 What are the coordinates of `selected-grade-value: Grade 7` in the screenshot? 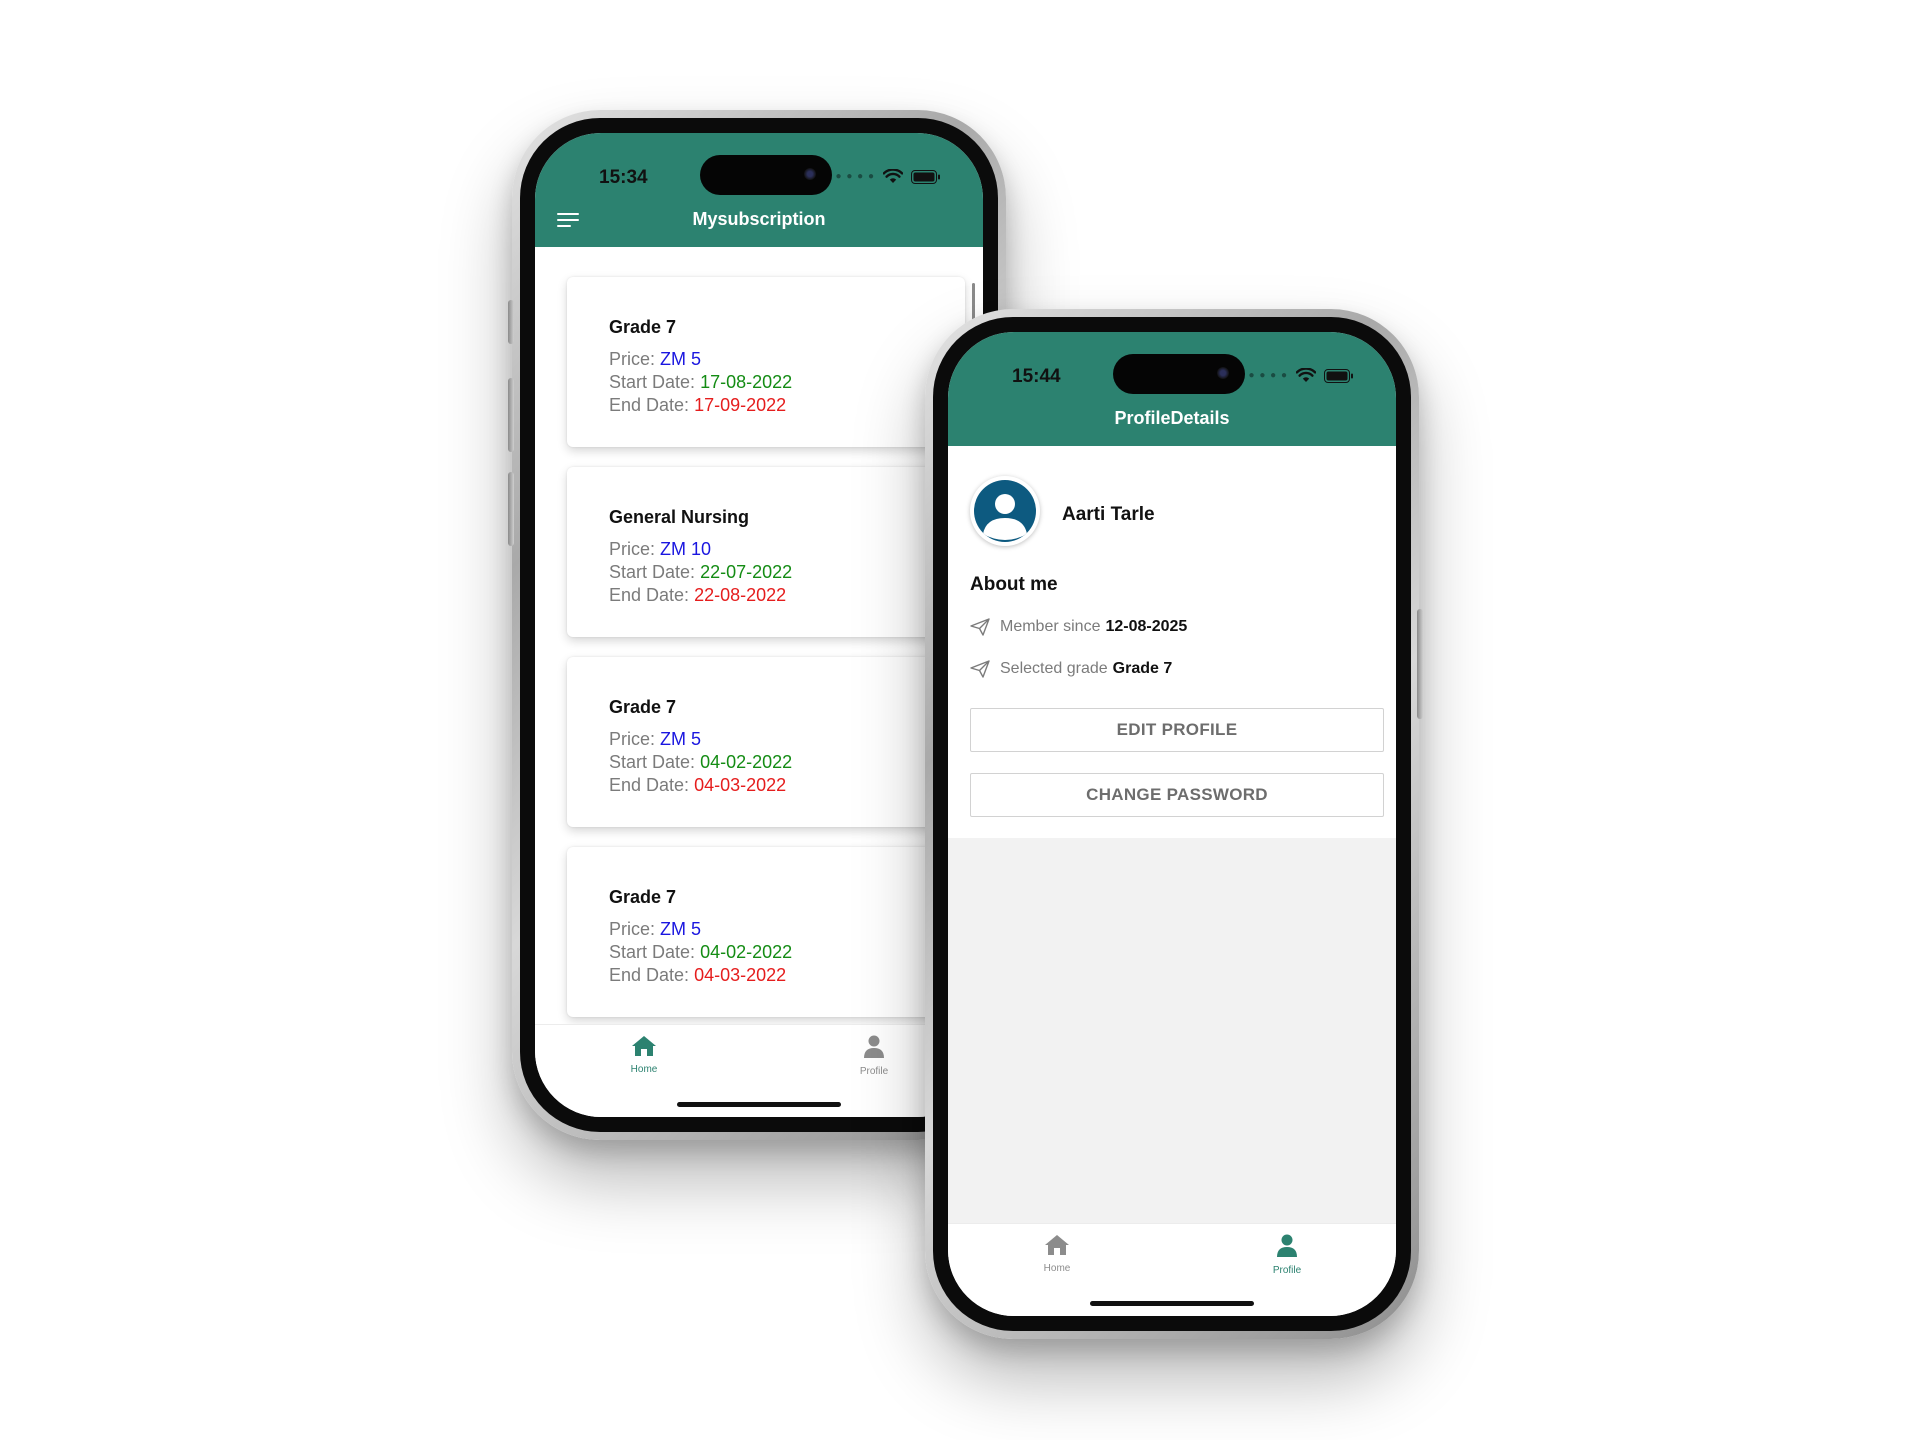 It's located at (1142, 668).